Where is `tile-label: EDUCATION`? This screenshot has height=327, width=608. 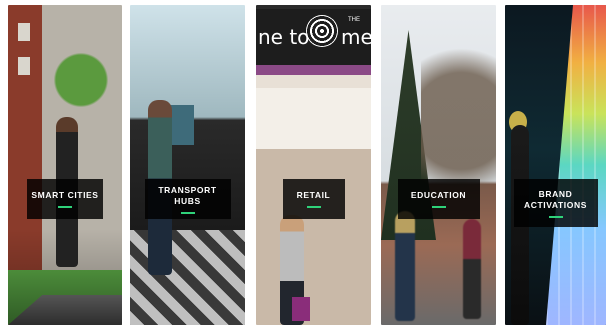 tile-label: EDUCATION is located at coordinates (438, 199).